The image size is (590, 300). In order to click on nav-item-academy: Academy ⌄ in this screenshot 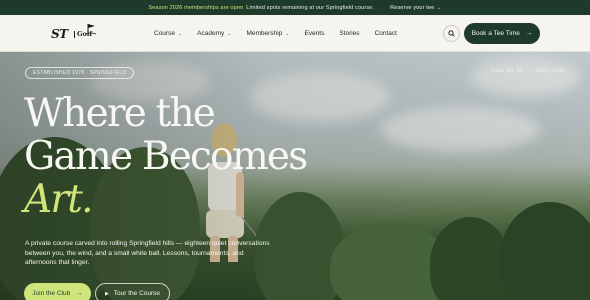, I will do `click(214, 33)`.